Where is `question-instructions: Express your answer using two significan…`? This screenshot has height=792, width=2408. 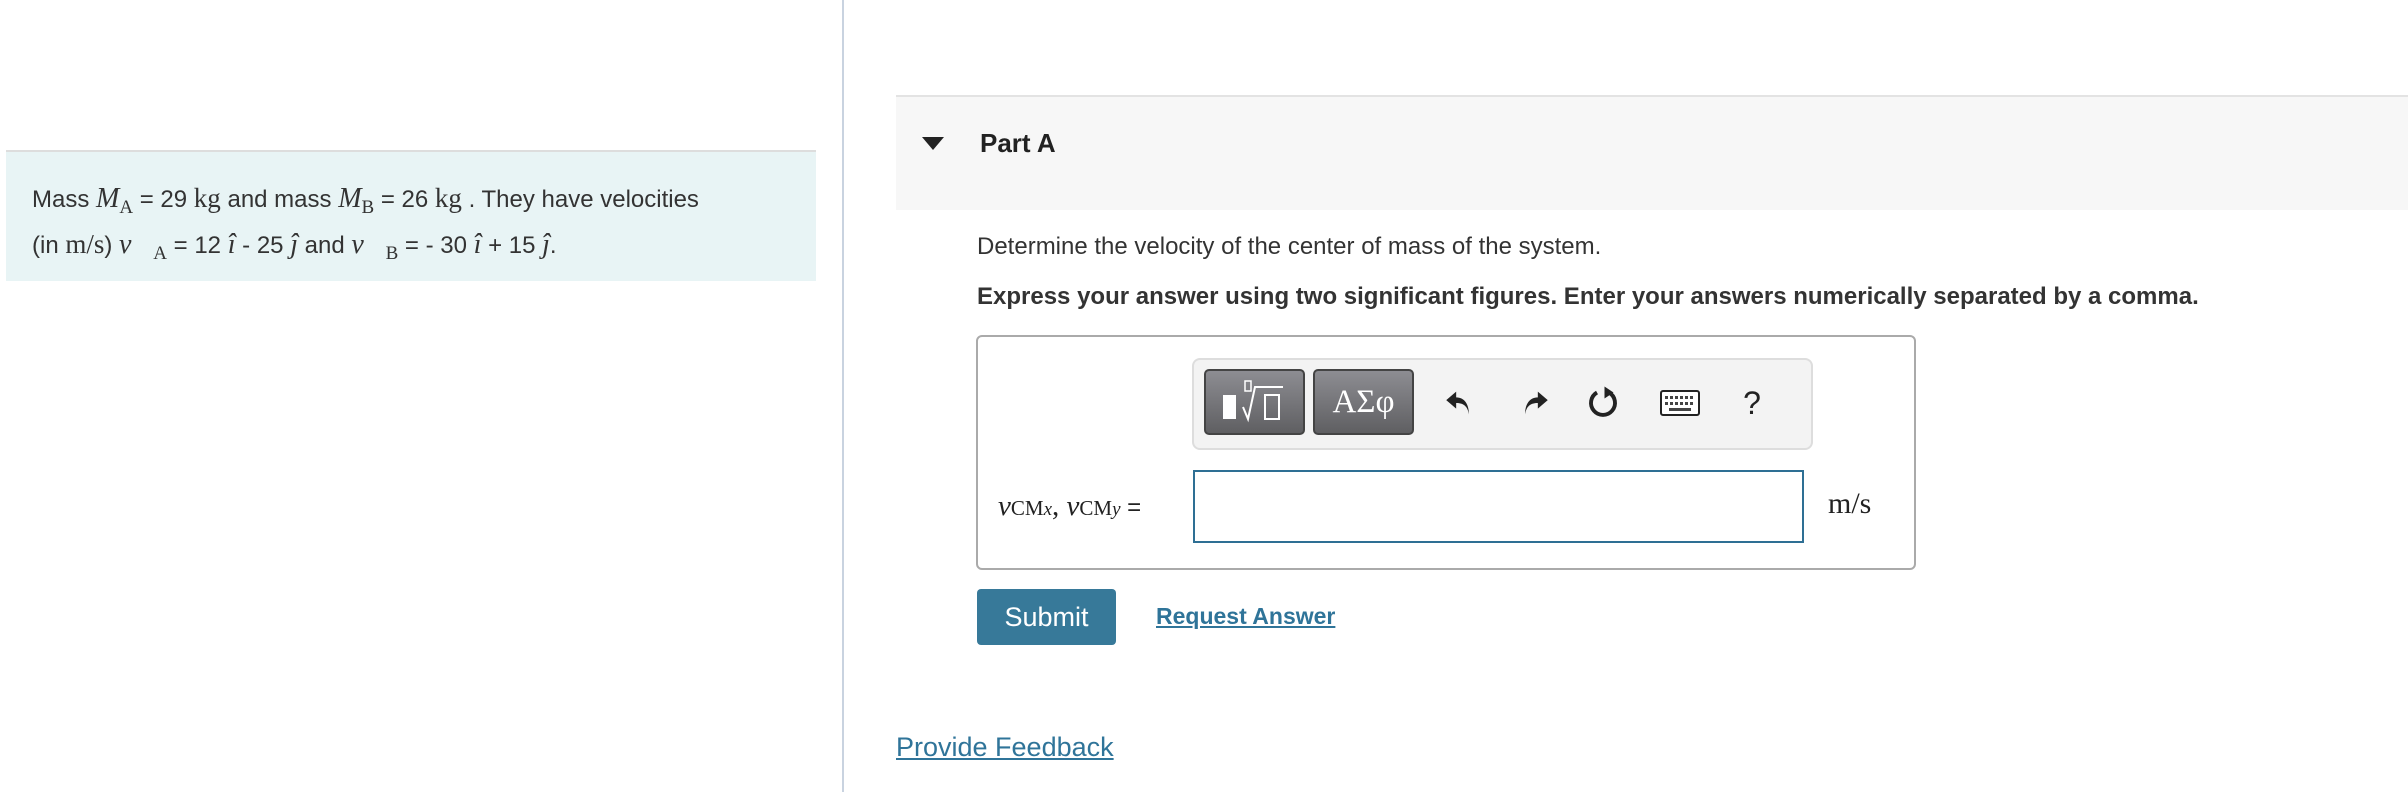 question-instructions: Express your answer using two significan… is located at coordinates (1588, 296).